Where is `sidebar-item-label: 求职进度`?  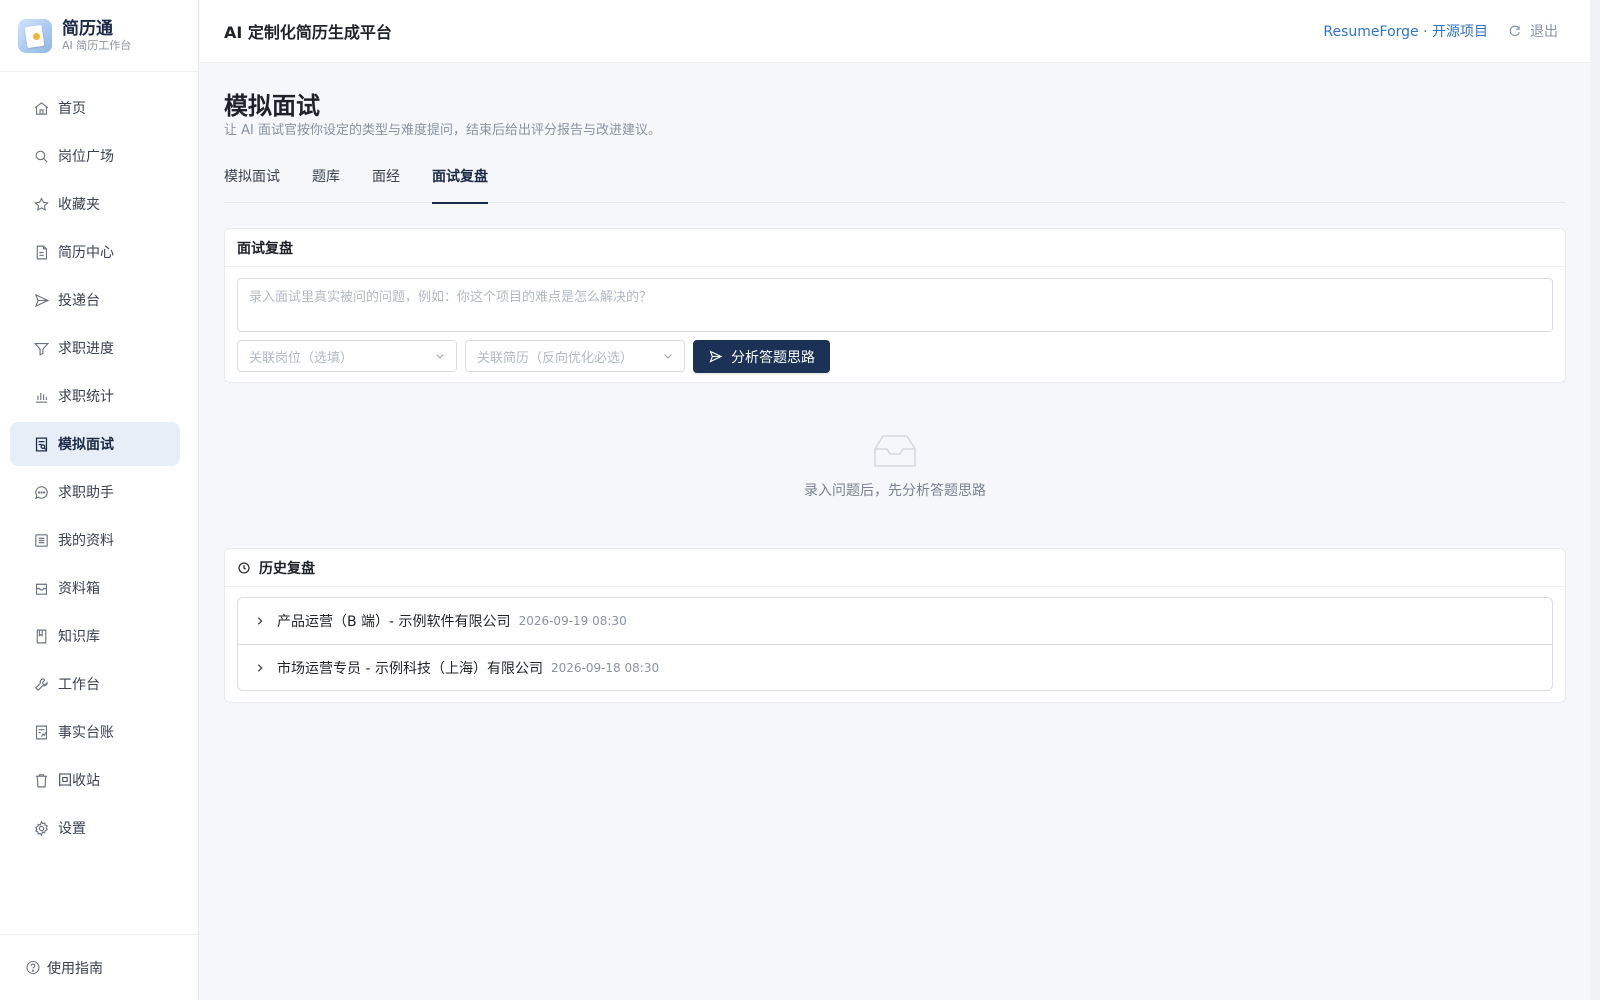
sidebar-item-label: 求职进度 is located at coordinates (86, 349).